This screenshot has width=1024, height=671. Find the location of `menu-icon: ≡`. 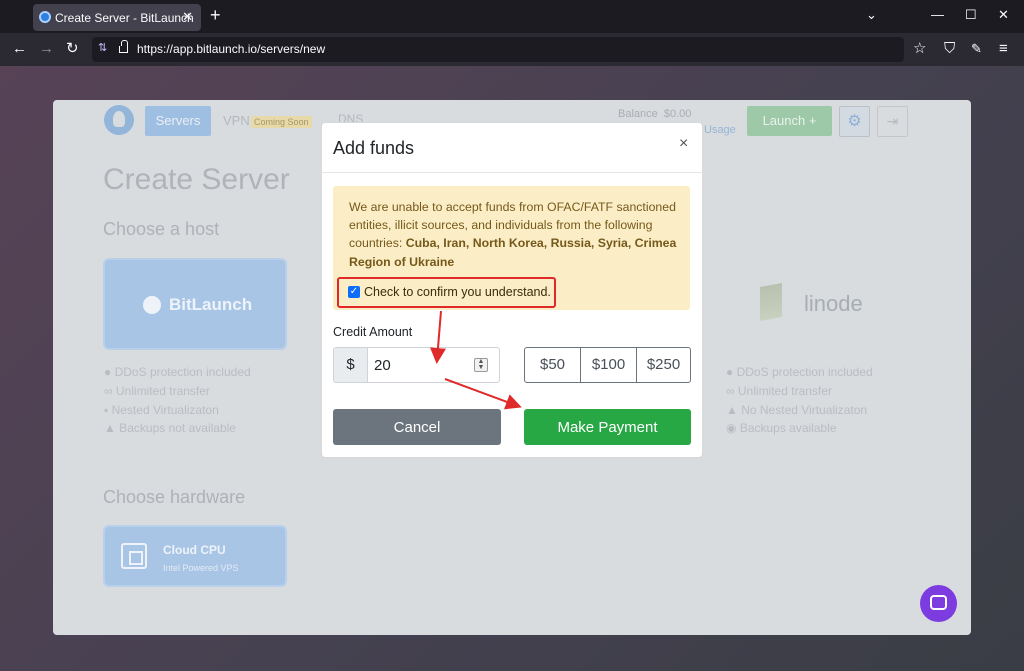

menu-icon: ≡ is located at coordinates (1003, 49).